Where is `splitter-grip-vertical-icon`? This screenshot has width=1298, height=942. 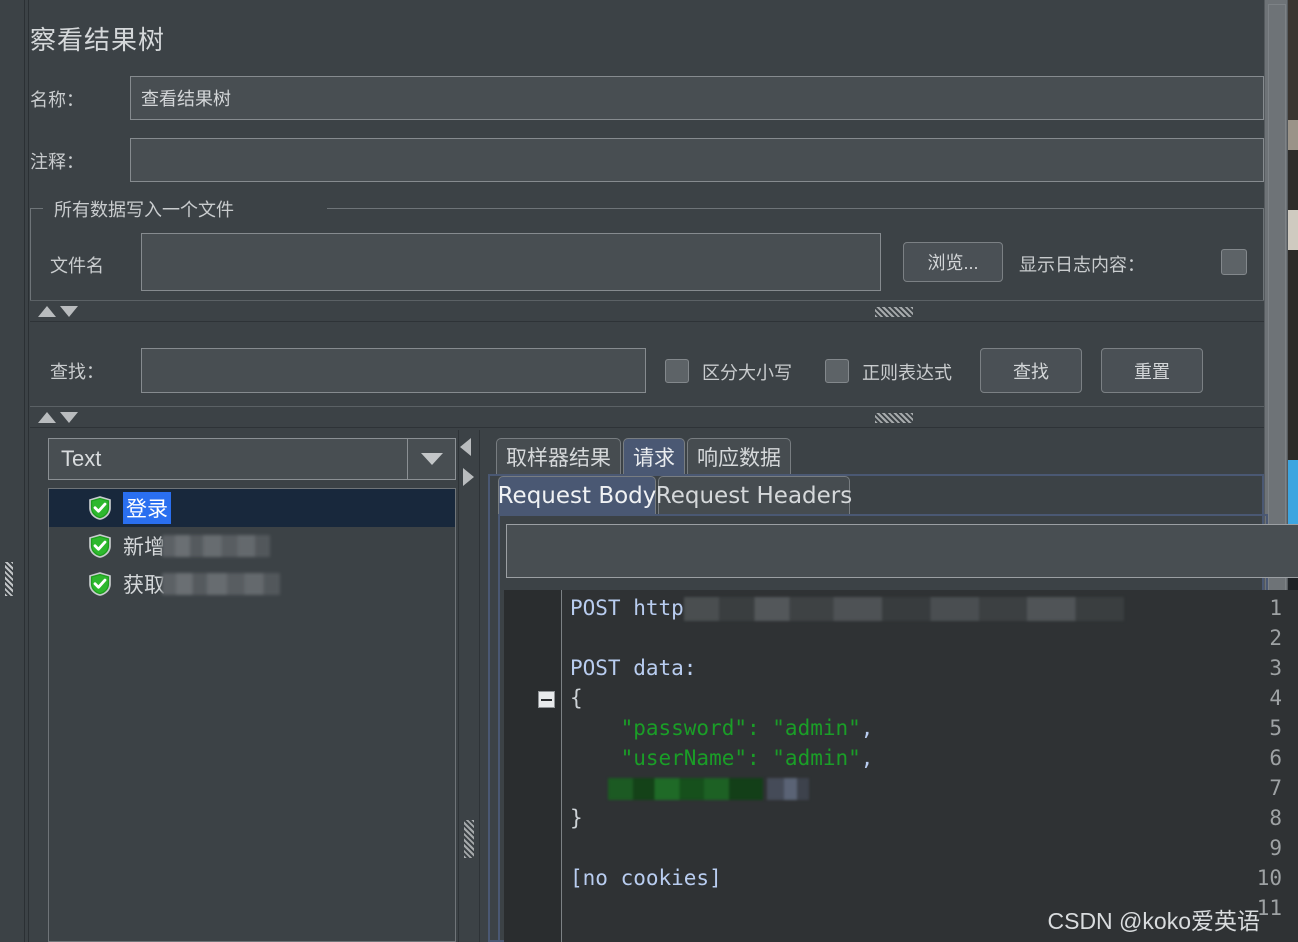
splitter-grip-vertical-icon is located at coordinates (469, 839).